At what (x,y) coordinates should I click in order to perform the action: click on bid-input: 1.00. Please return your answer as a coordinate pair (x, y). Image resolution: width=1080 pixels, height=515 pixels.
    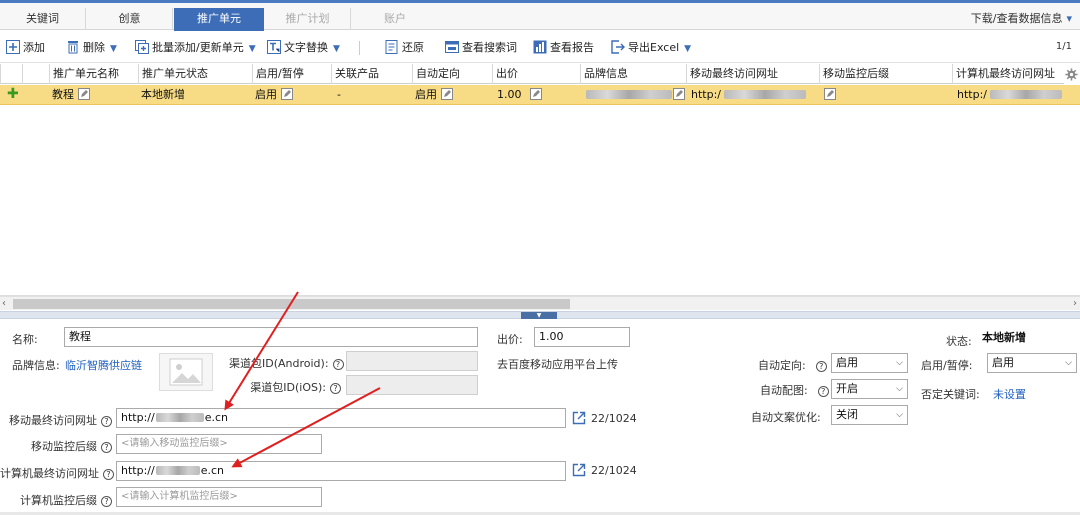
    Looking at the image, I should click on (582, 337).